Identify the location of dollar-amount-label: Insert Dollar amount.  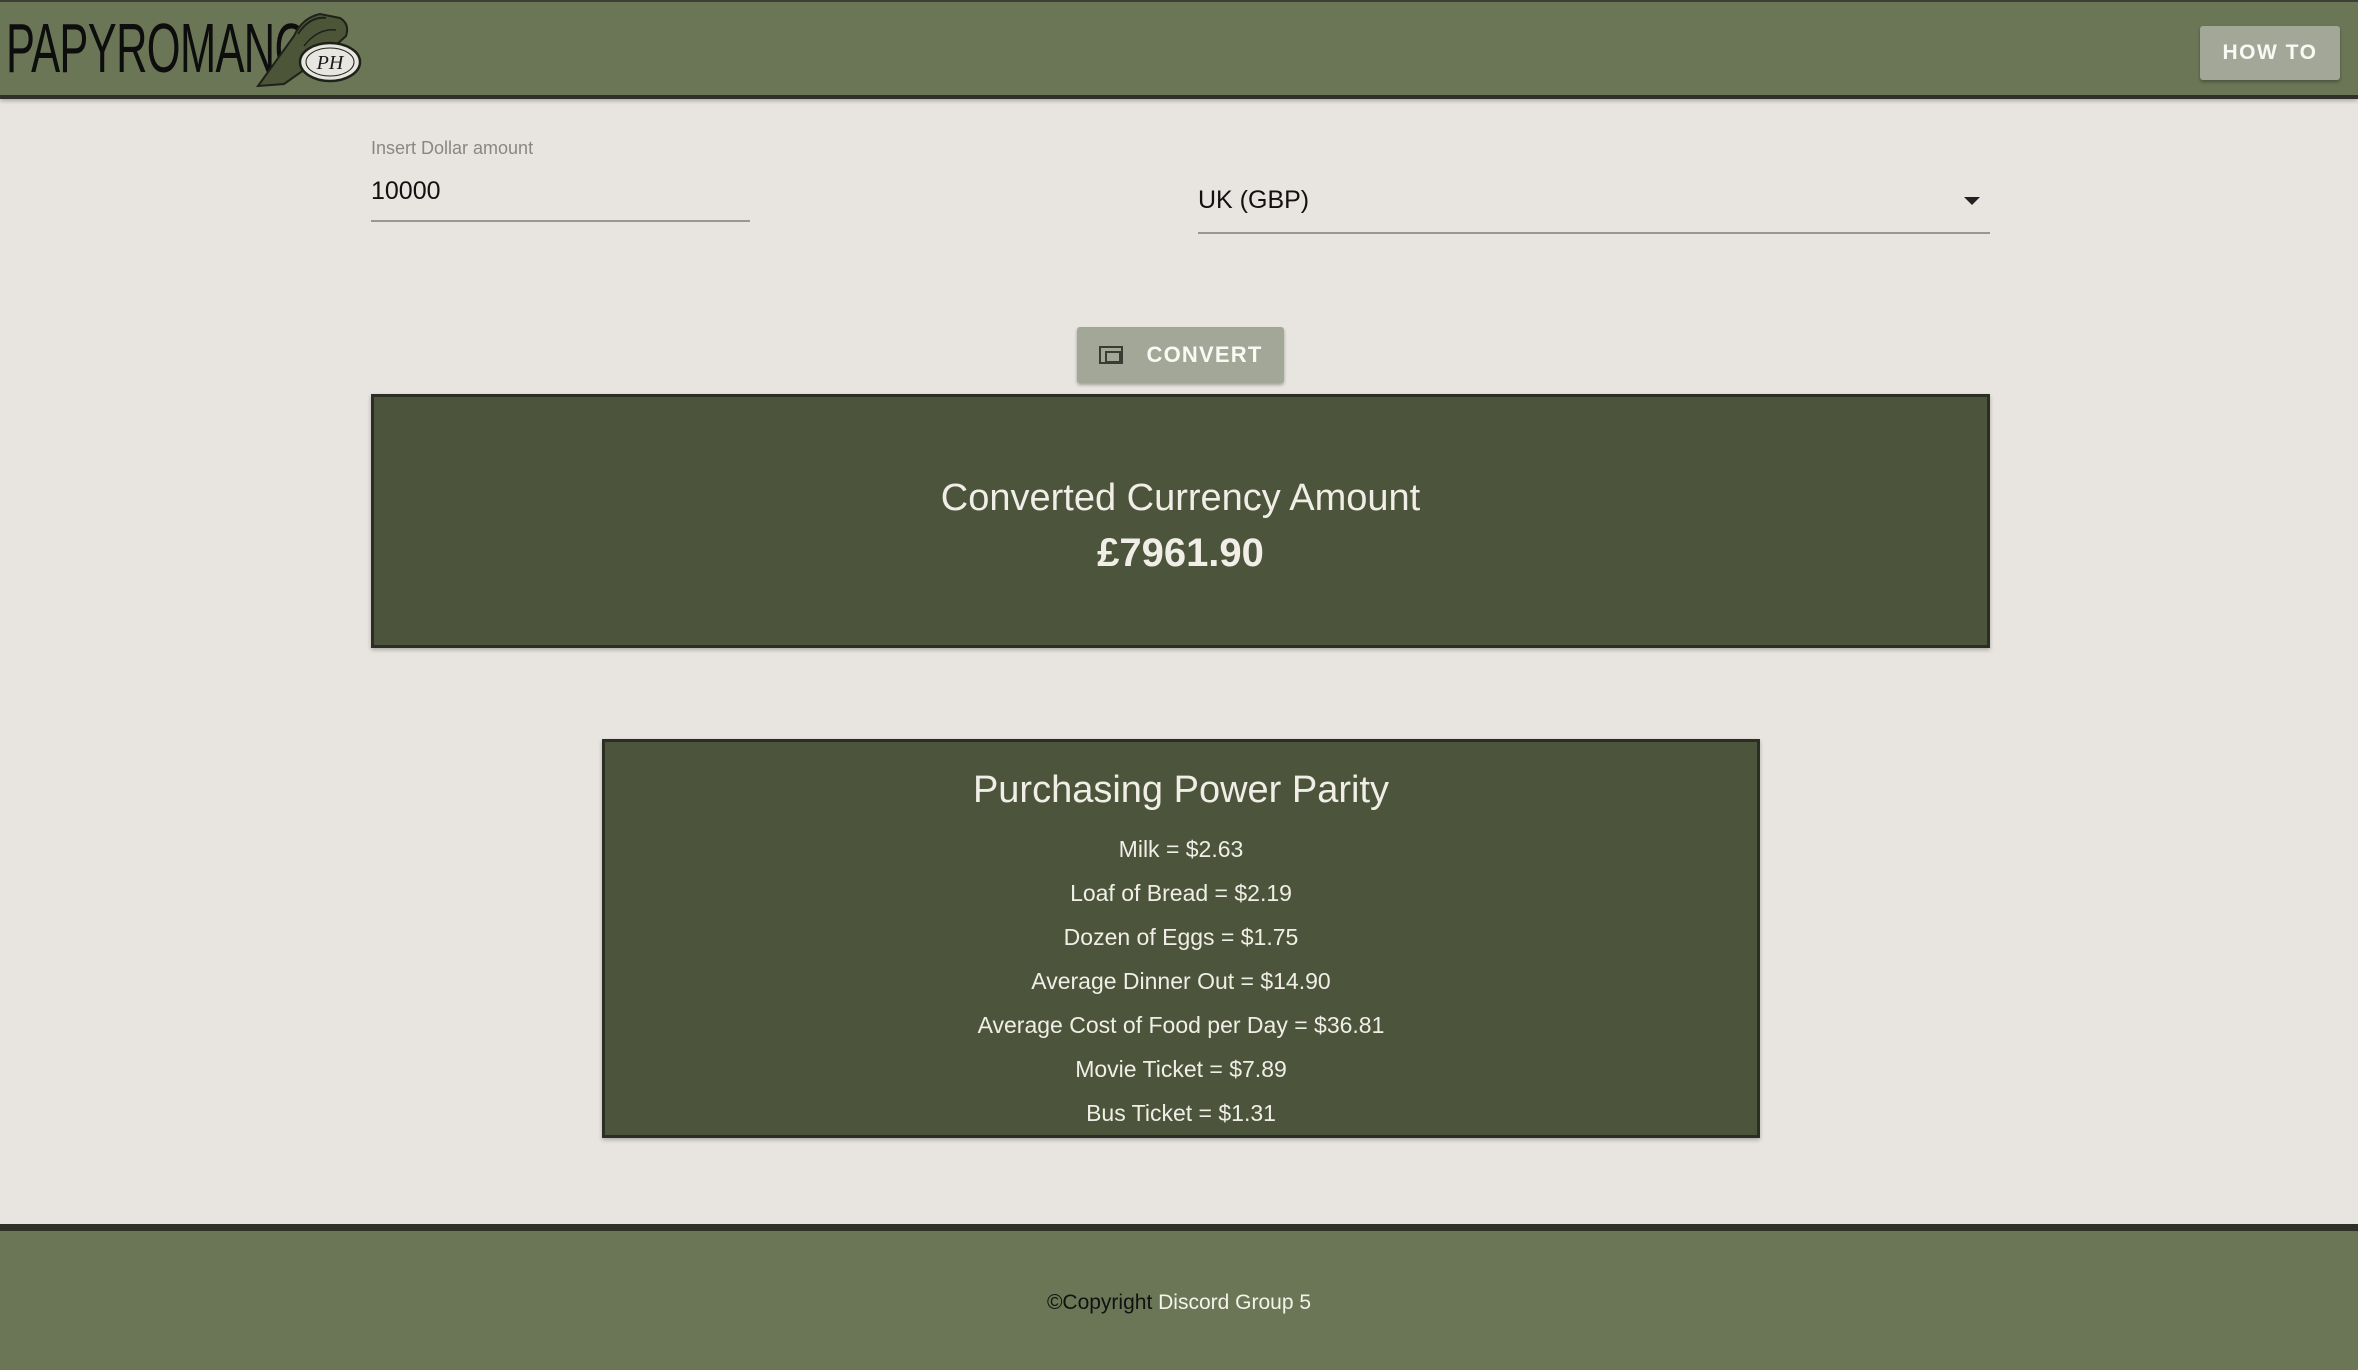
(452, 148).